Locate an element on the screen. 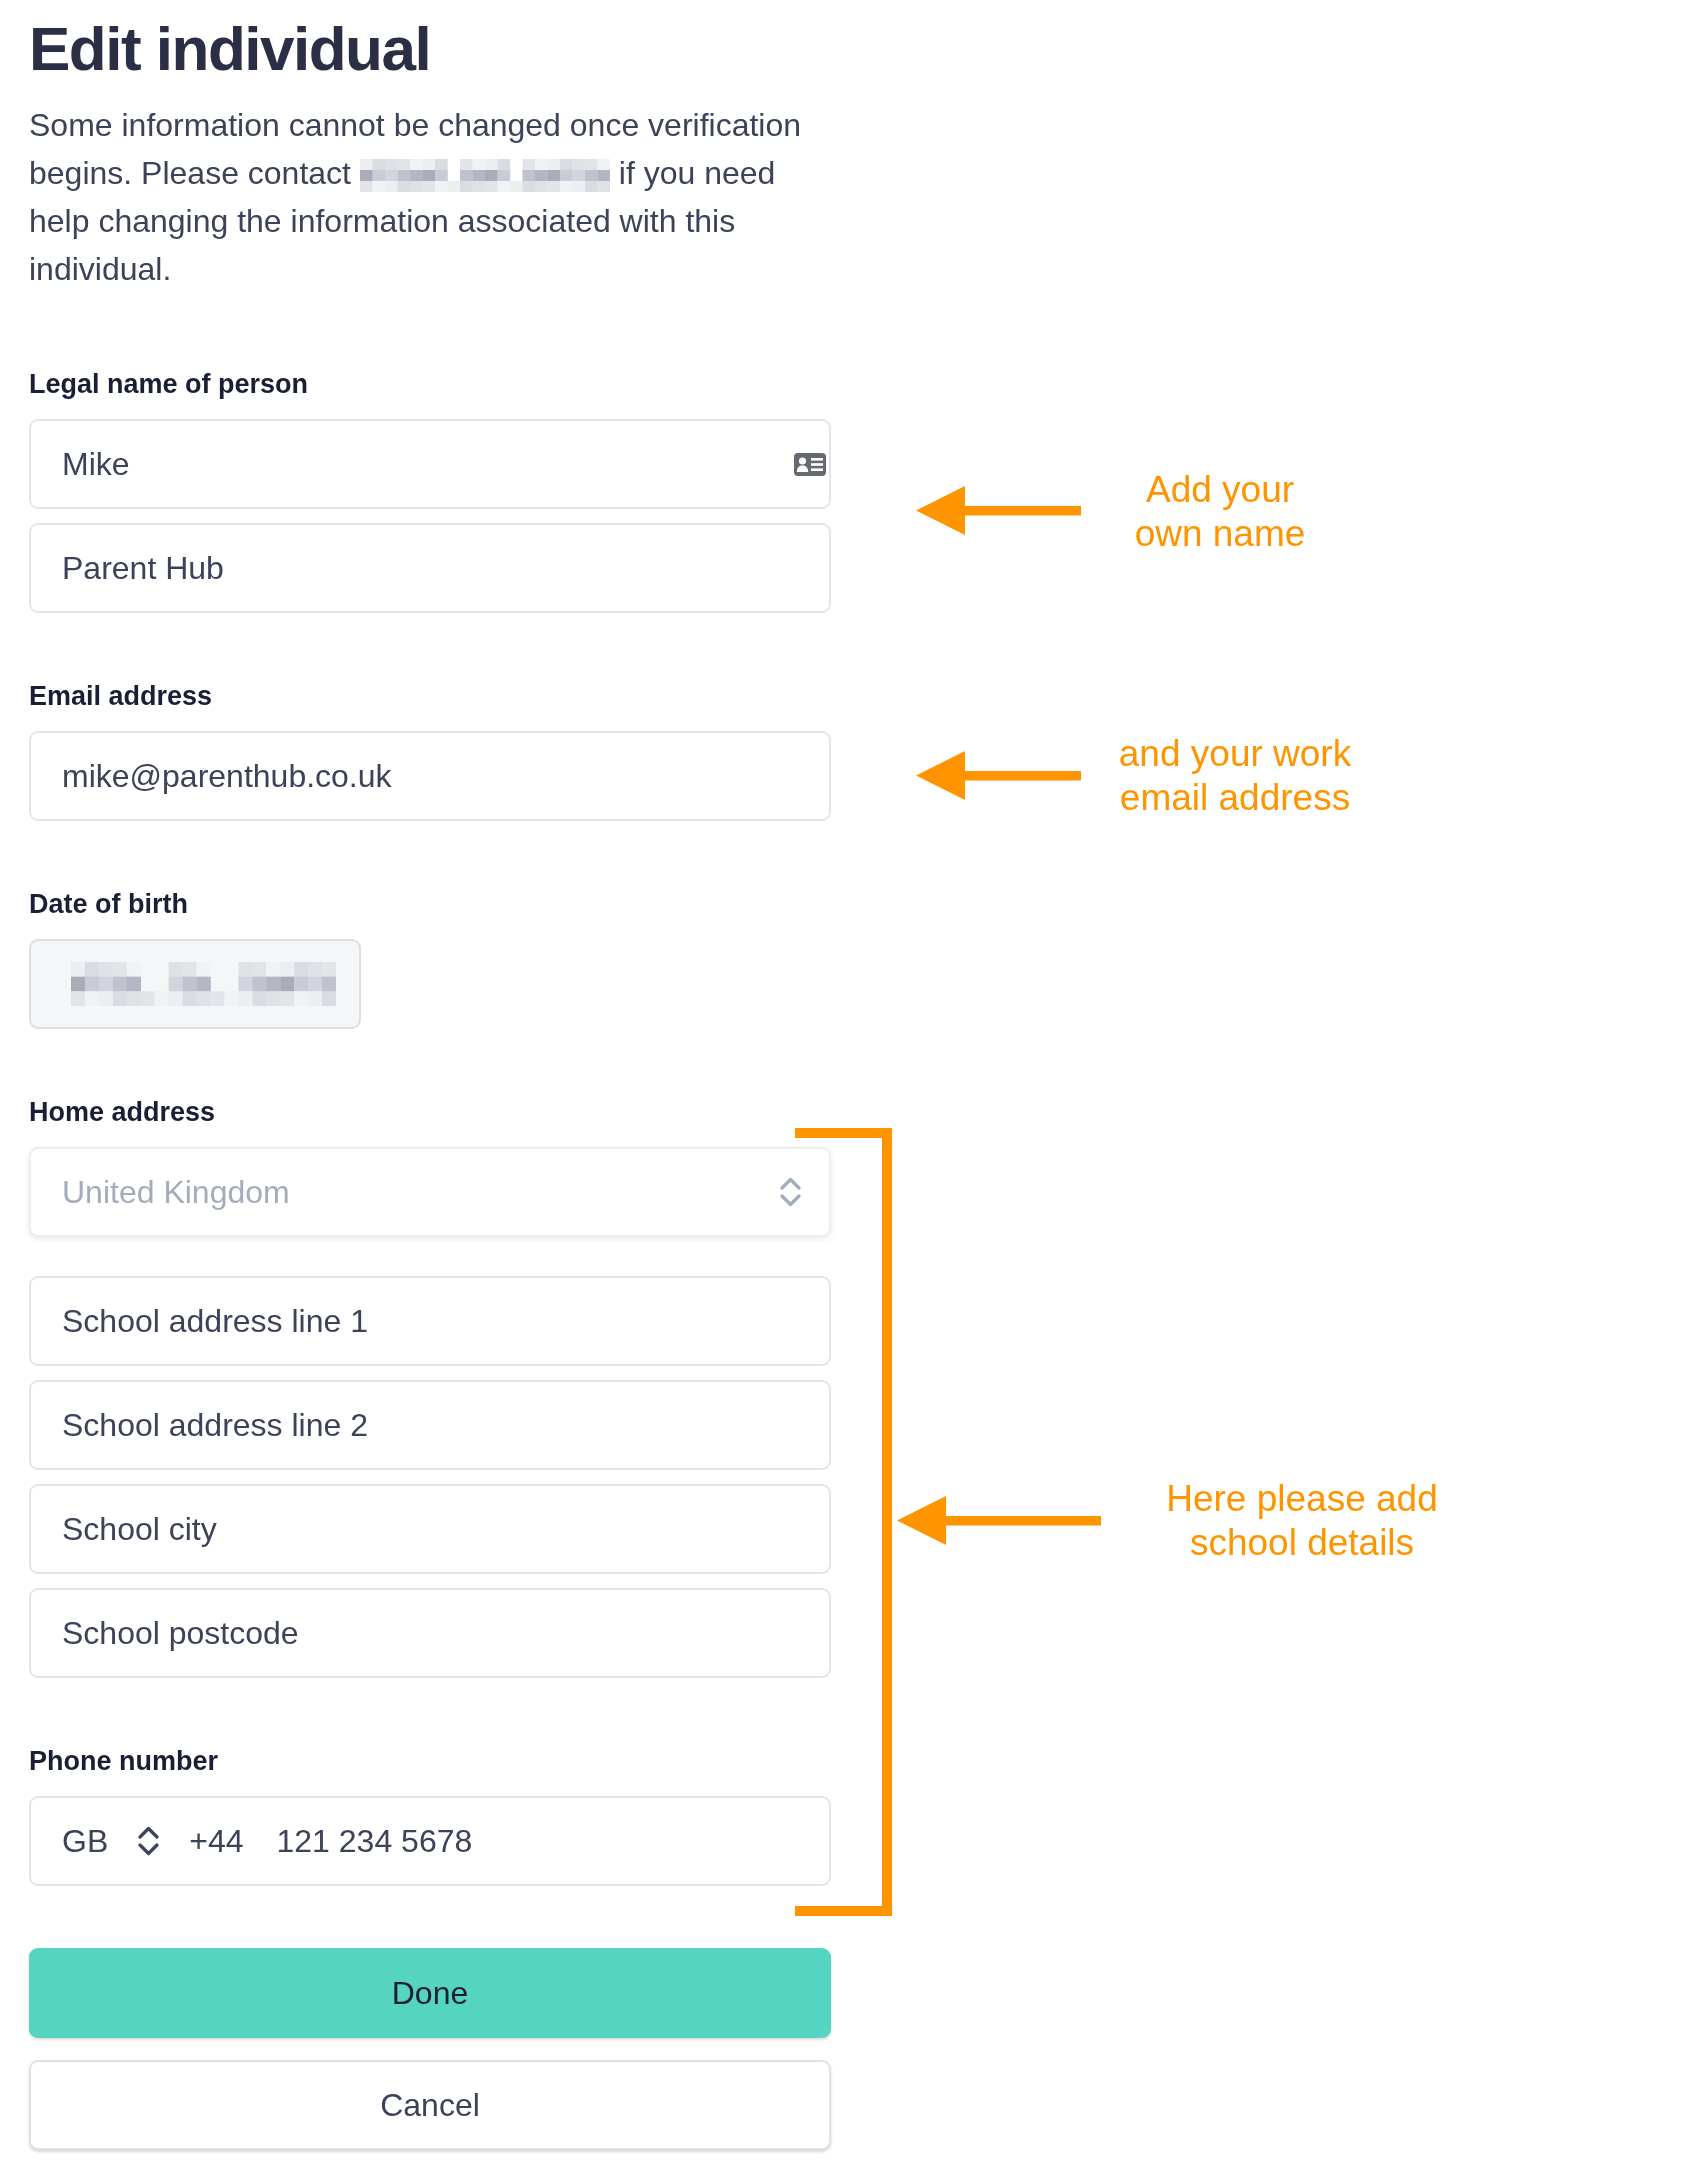  annotation-text: and your work email address is located at coordinates (1235, 776).